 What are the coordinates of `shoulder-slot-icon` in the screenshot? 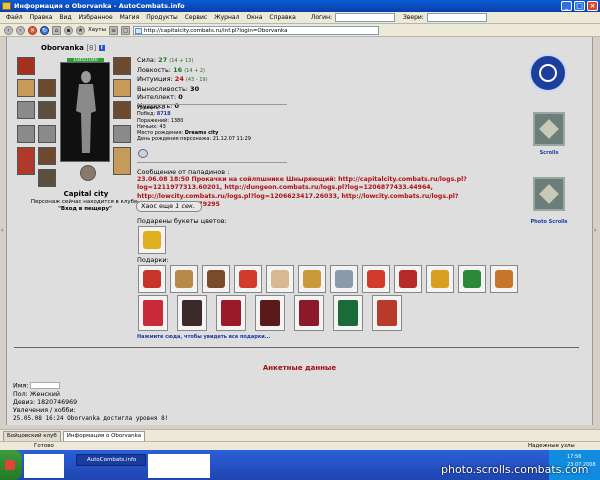 It's located at (122, 66).